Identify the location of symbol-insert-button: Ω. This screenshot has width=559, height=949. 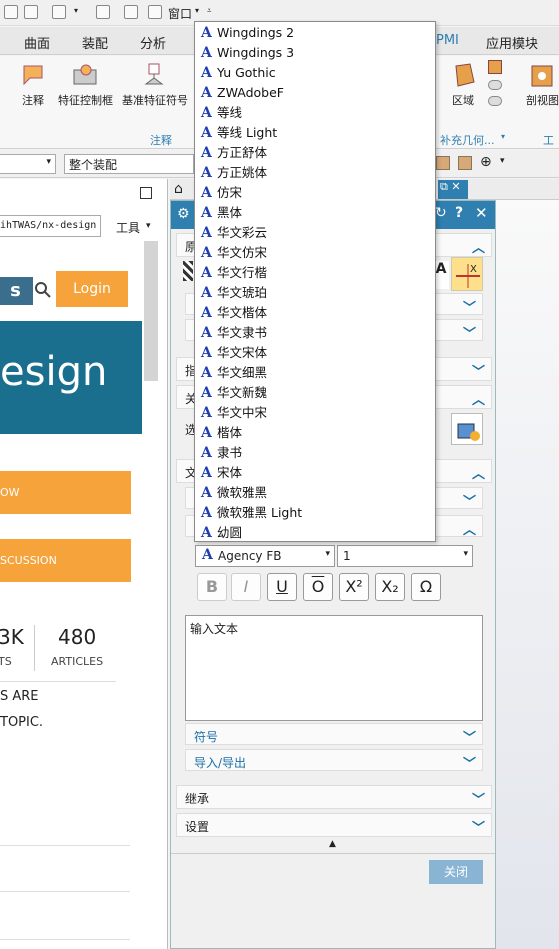
(426, 587).